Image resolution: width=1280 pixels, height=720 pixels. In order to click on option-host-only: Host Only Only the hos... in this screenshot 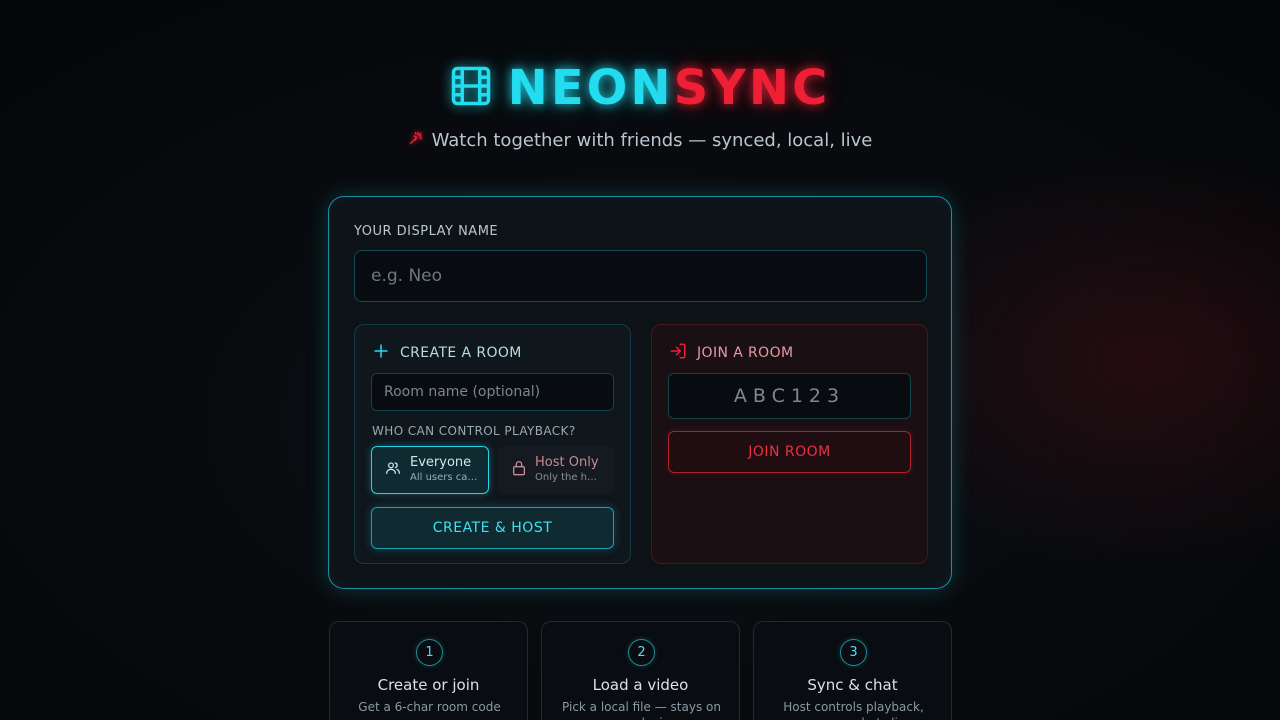, I will do `click(556, 470)`.